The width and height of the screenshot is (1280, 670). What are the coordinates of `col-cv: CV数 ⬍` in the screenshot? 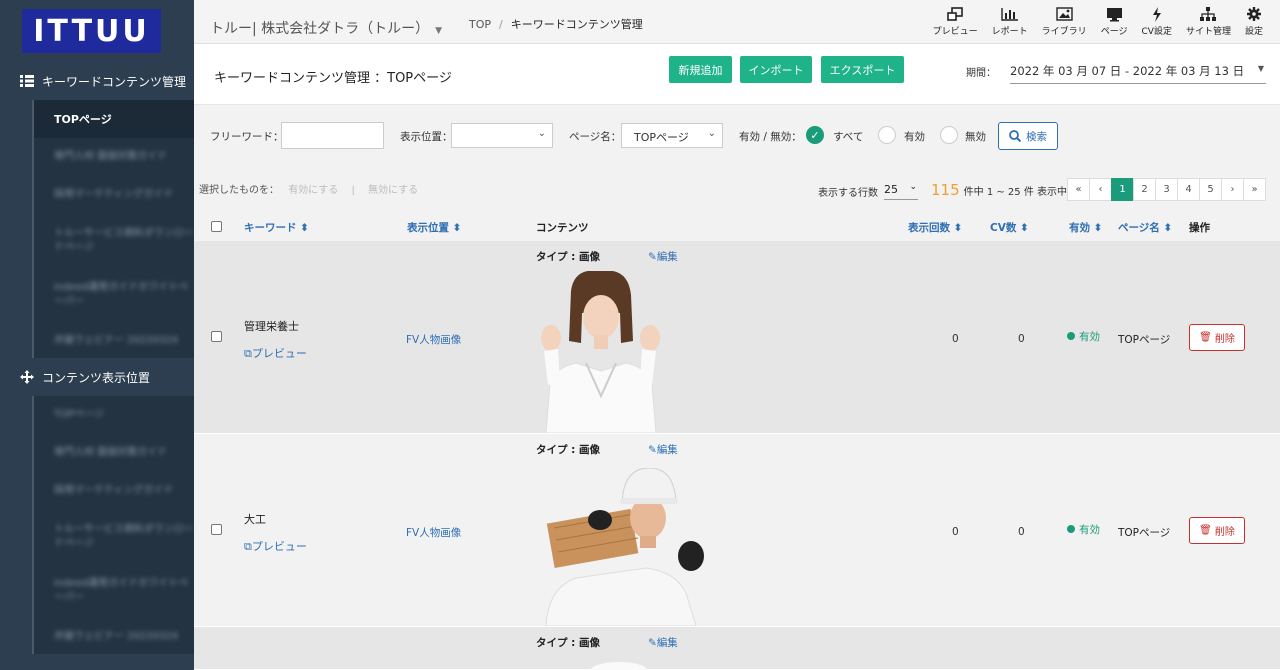 It's located at (1009, 227).